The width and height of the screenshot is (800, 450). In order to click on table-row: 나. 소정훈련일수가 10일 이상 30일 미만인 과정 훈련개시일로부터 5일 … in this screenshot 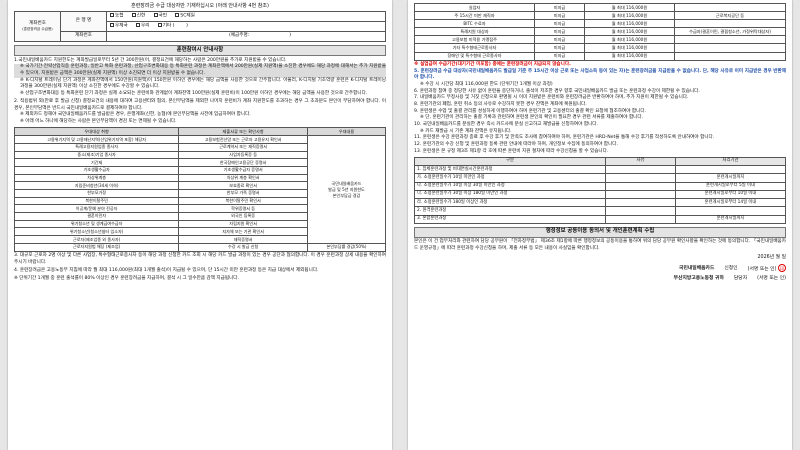, I will do `click(600, 186)`.